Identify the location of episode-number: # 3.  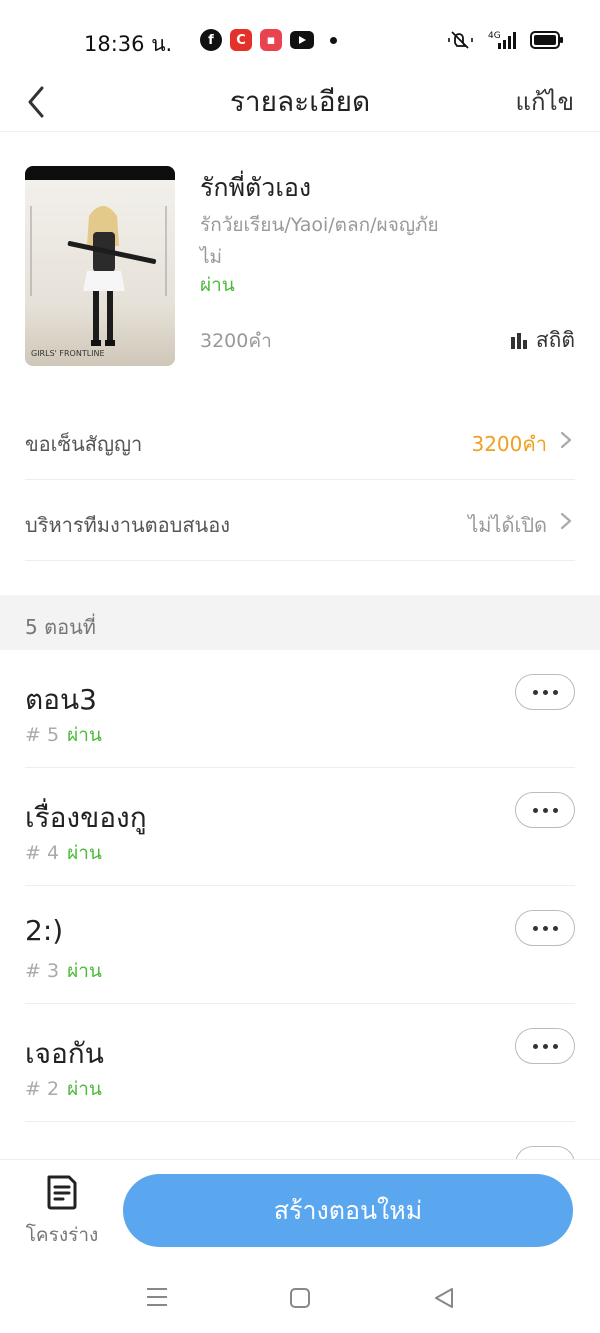
(42, 971).